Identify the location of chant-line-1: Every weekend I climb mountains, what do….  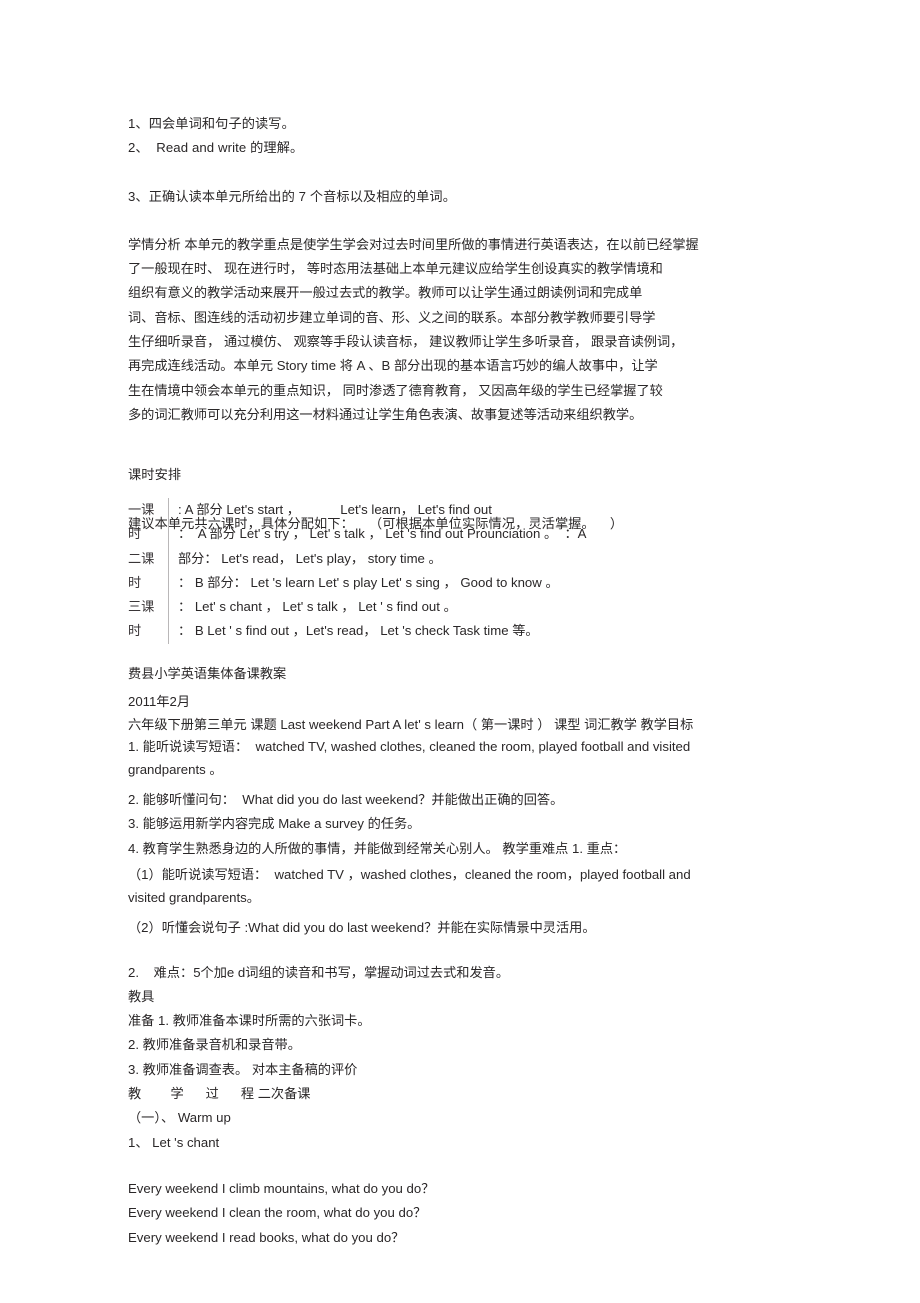
(281, 1188).